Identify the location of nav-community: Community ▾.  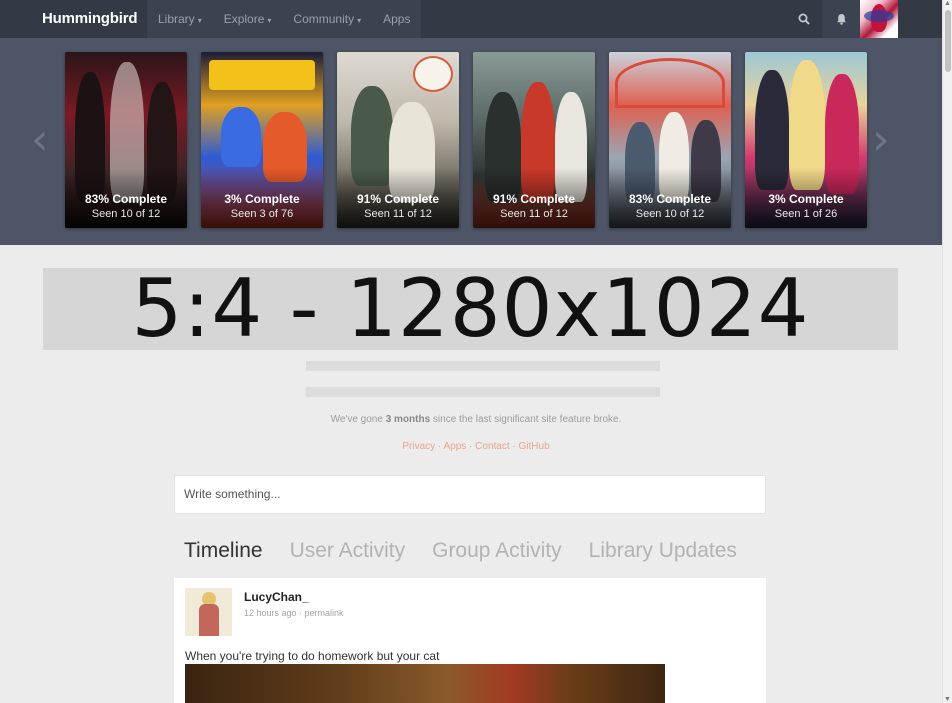
(327, 19).